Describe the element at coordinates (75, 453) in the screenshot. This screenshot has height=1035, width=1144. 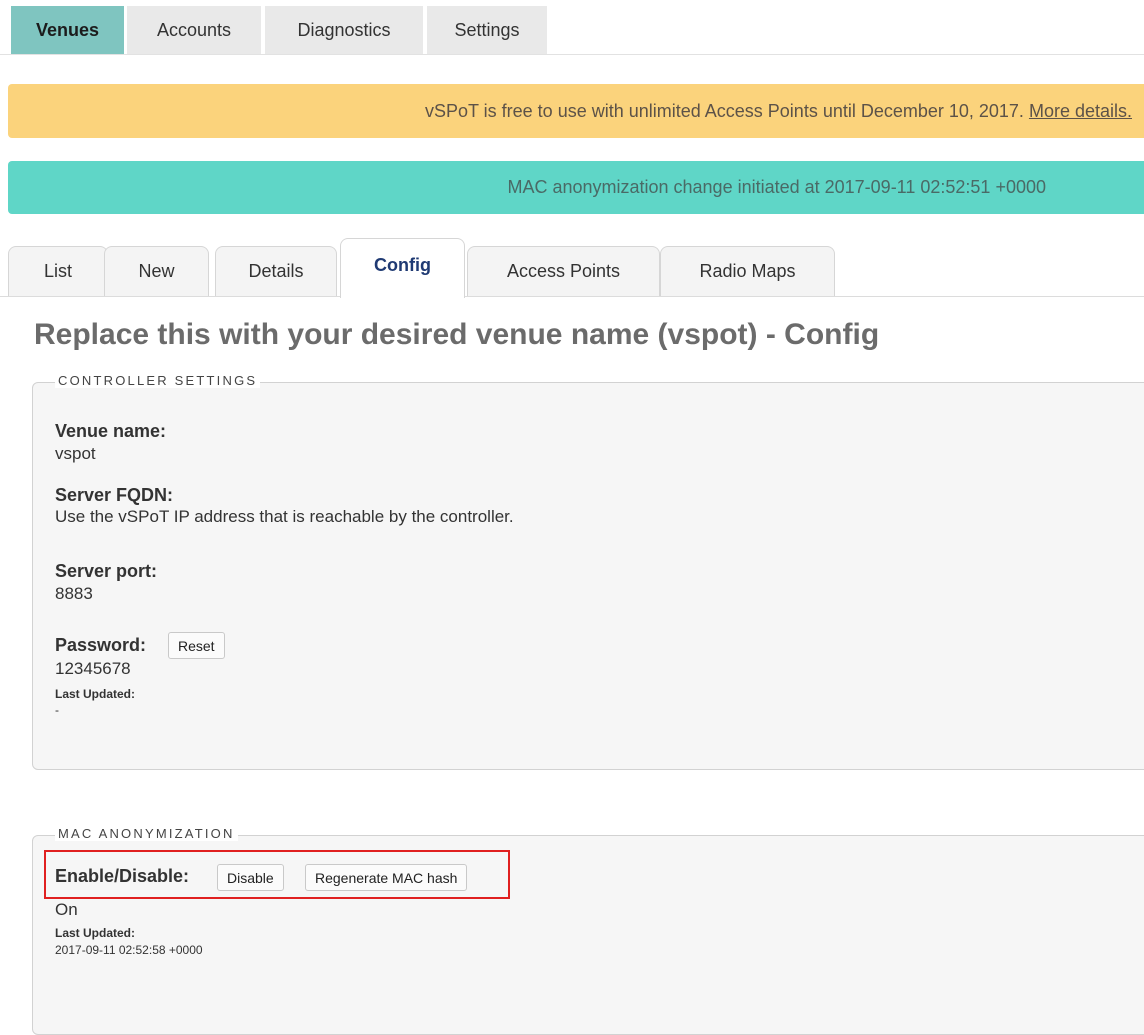
I see `venue-name-value: vspot` at that location.